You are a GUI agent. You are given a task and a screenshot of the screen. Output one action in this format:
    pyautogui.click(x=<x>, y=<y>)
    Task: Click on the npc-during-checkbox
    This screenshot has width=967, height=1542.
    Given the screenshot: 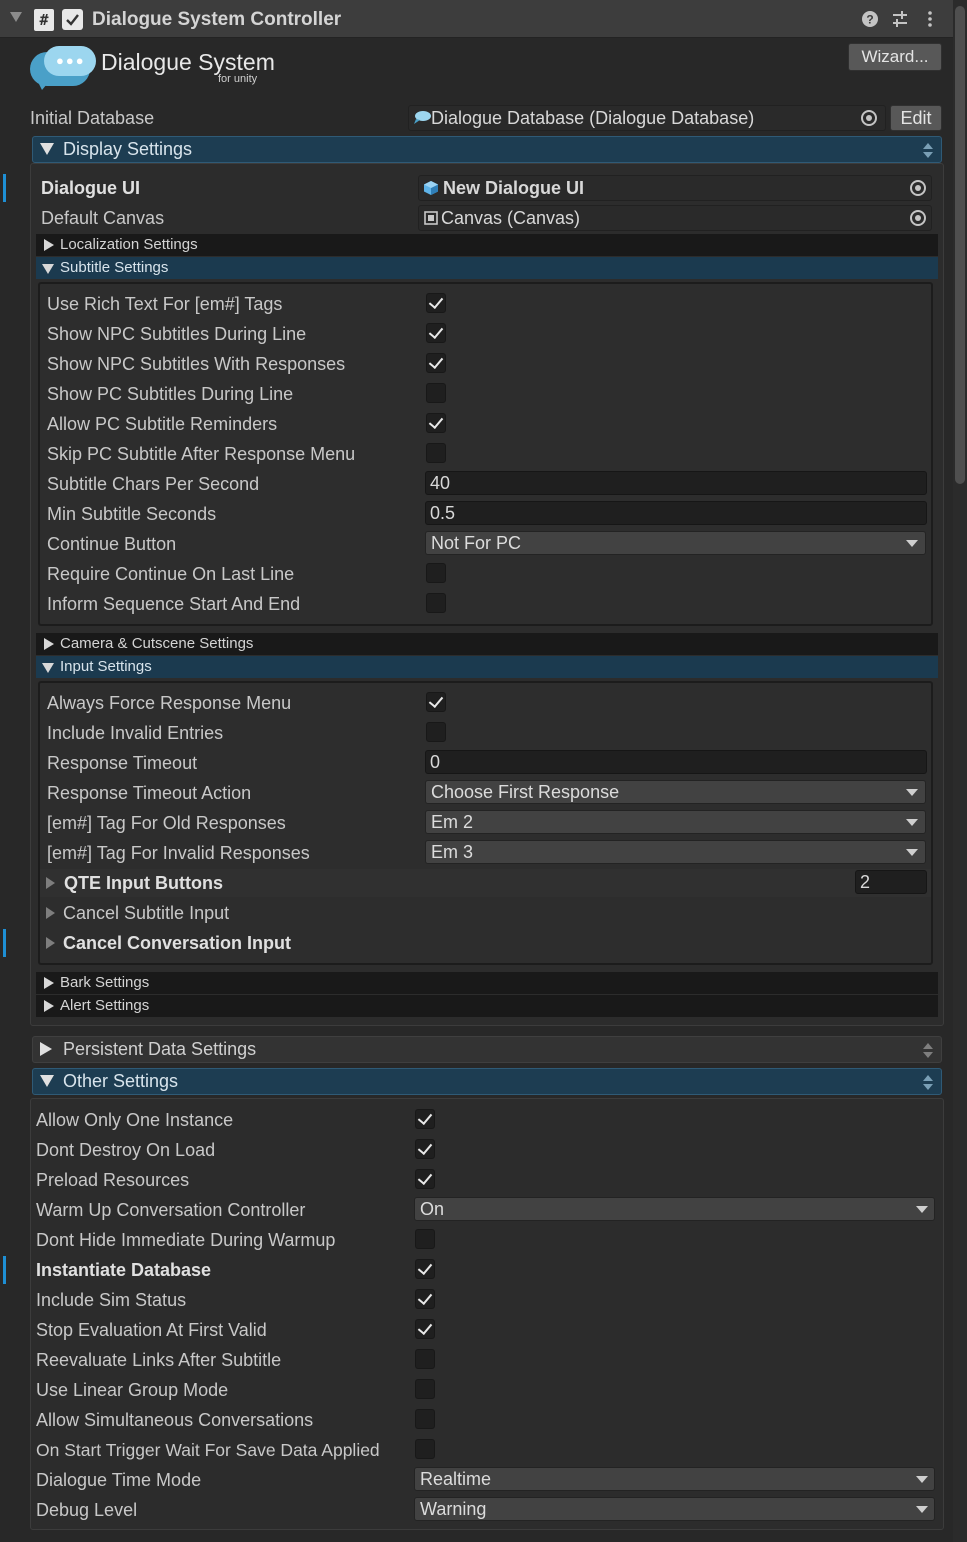 What is the action you would take?
    pyautogui.click(x=436, y=333)
    